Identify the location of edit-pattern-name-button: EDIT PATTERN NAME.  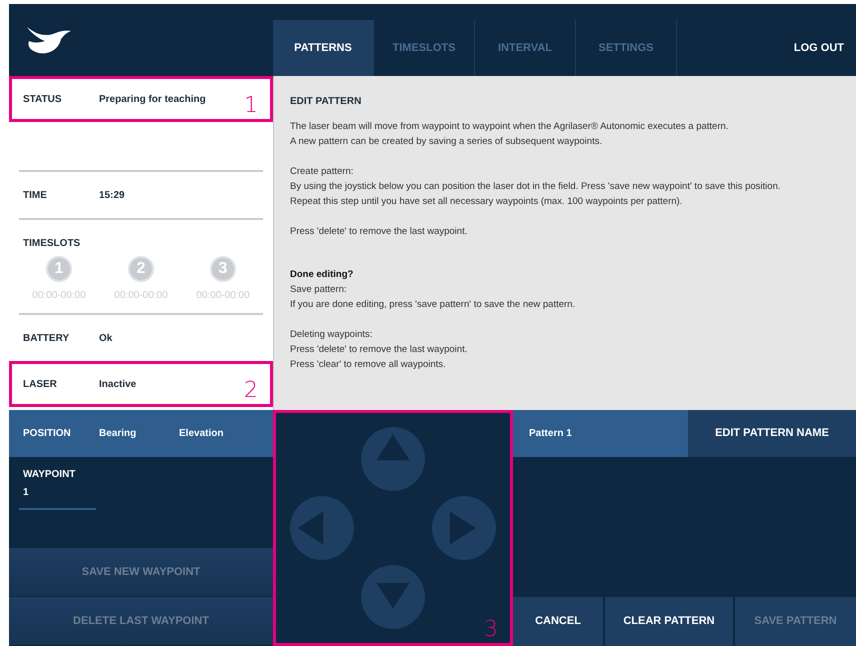
(772, 433).